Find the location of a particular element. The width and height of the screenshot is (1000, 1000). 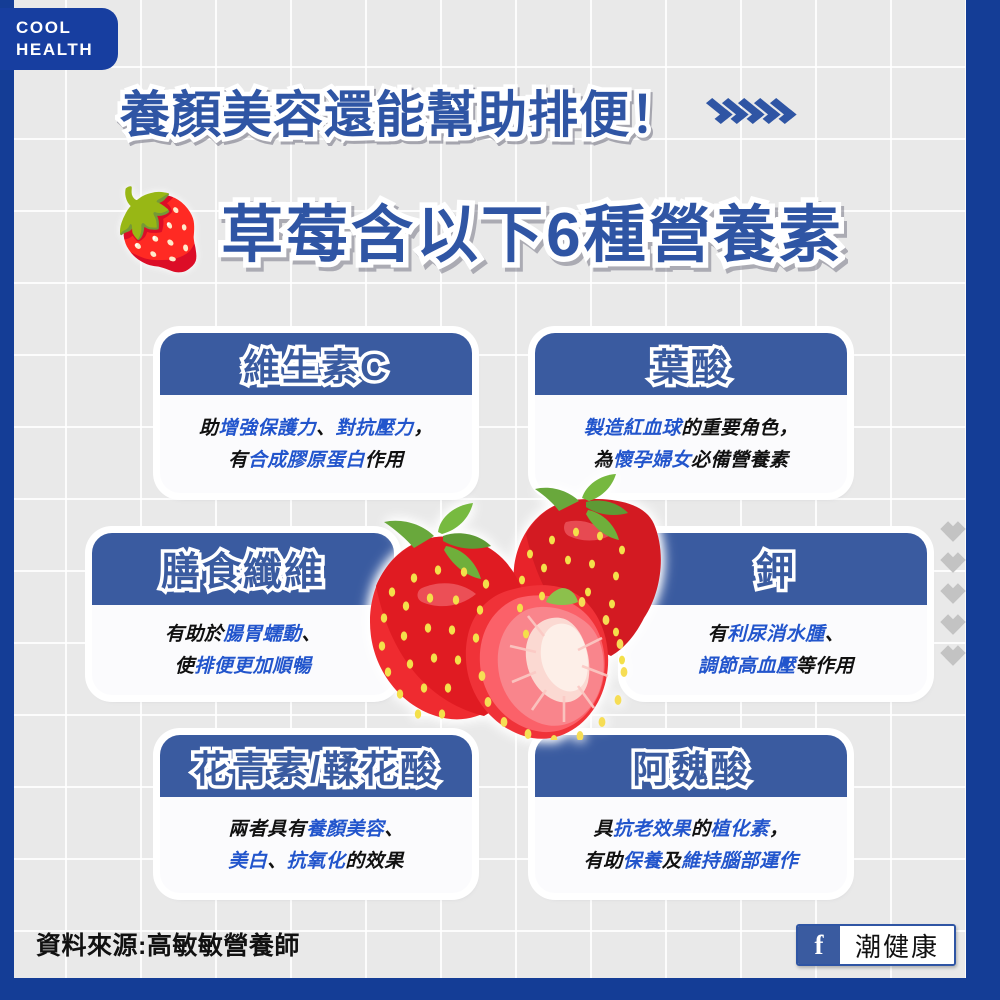

subheadline-row: 🍓 草莓含以下6種營養素 is located at coordinates (540, 229).